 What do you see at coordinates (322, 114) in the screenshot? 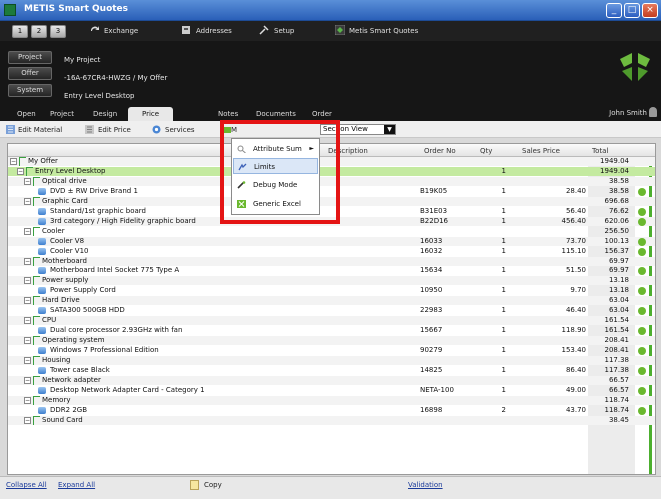
I see `tab-order: Order` at bounding box center [322, 114].